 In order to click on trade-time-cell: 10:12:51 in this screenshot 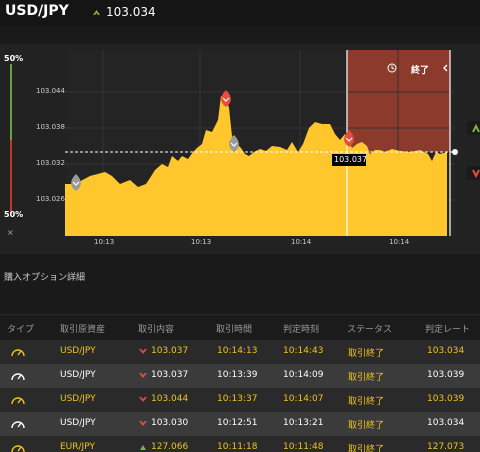, I will do `click(237, 423)`.